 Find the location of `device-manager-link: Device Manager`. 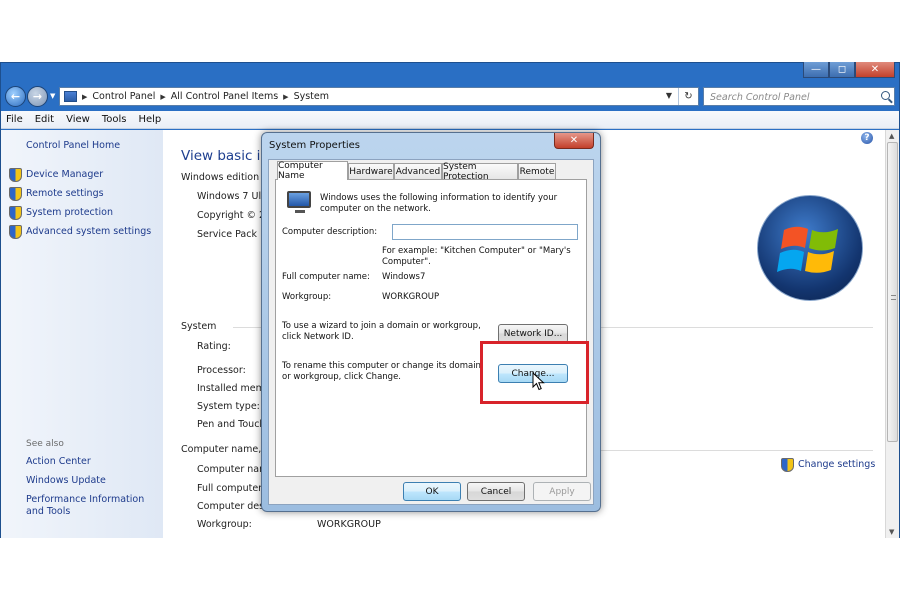

device-manager-link: Device Manager is located at coordinates (56, 175).